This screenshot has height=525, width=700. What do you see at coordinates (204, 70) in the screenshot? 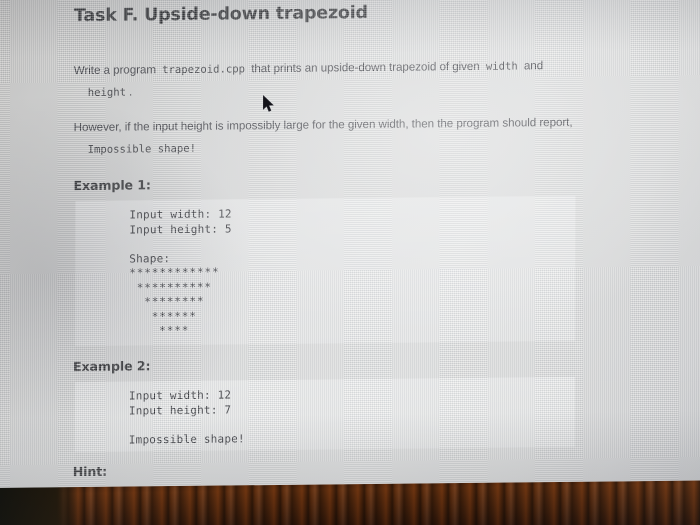
I see `file-name-code: trapezoid.cpp` at bounding box center [204, 70].